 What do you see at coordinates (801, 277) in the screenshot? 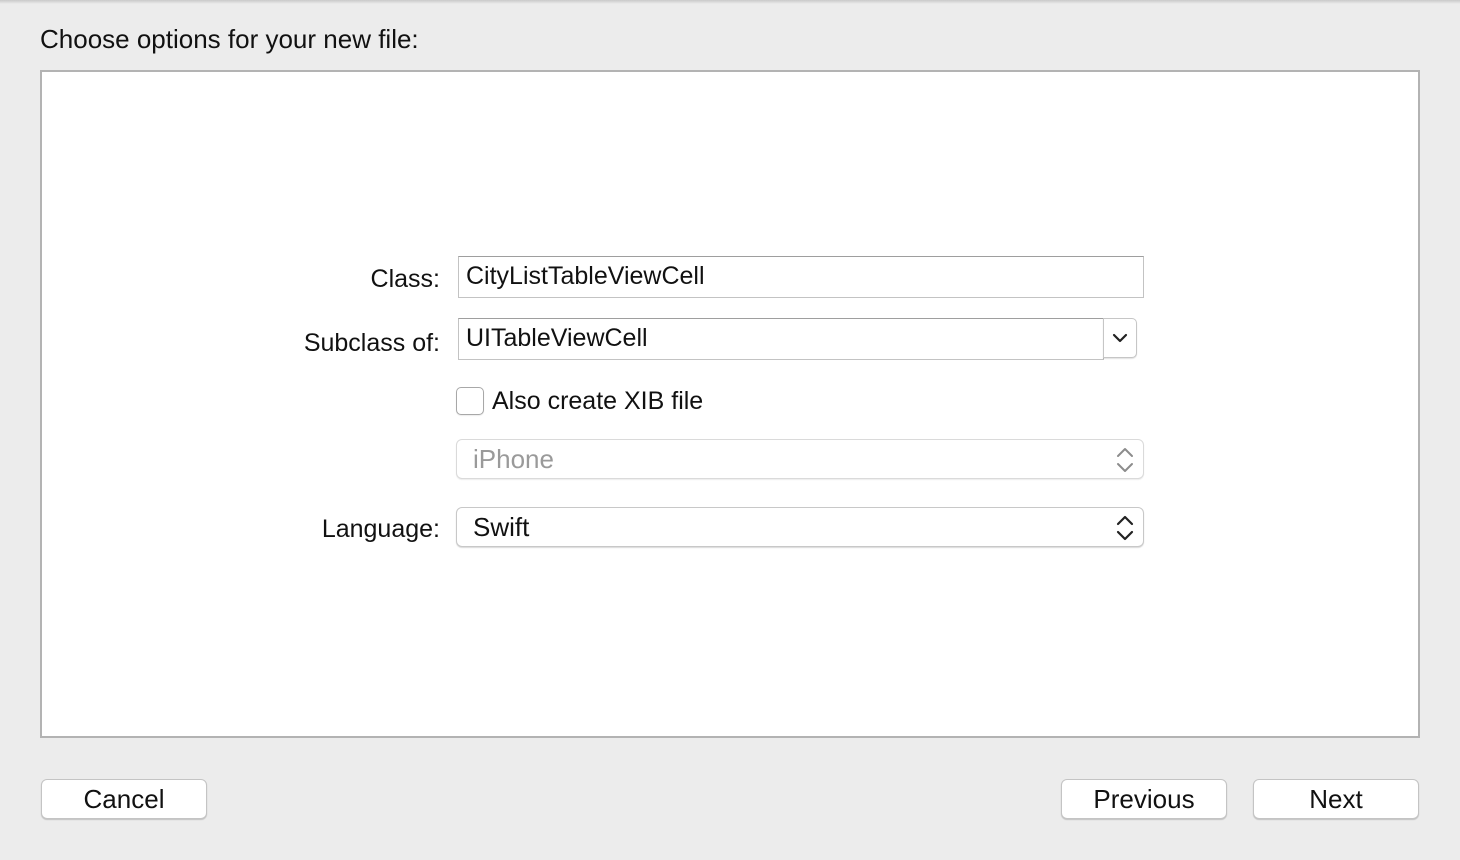
I see `class-name-field: CityListTableViewCell` at bounding box center [801, 277].